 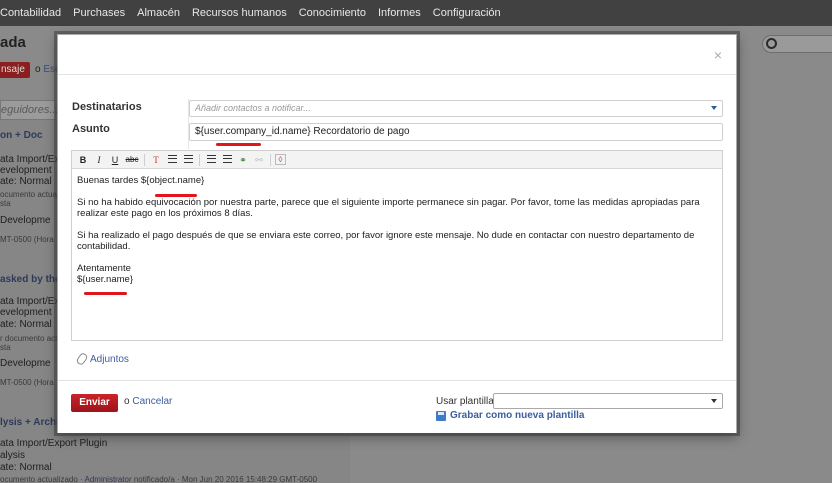 What do you see at coordinates (99, 13) in the screenshot?
I see `menu-item-purchases: Purchases` at bounding box center [99, 13].